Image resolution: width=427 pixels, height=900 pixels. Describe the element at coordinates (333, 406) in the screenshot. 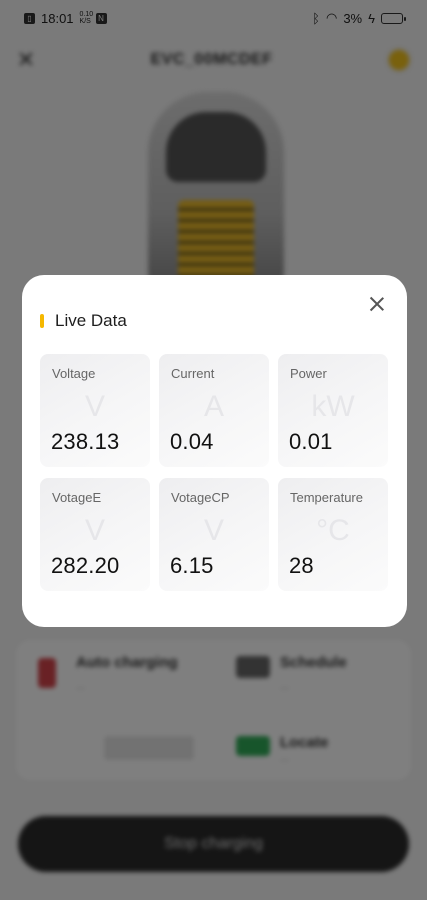

I see `tile-unit: kW` at that location.